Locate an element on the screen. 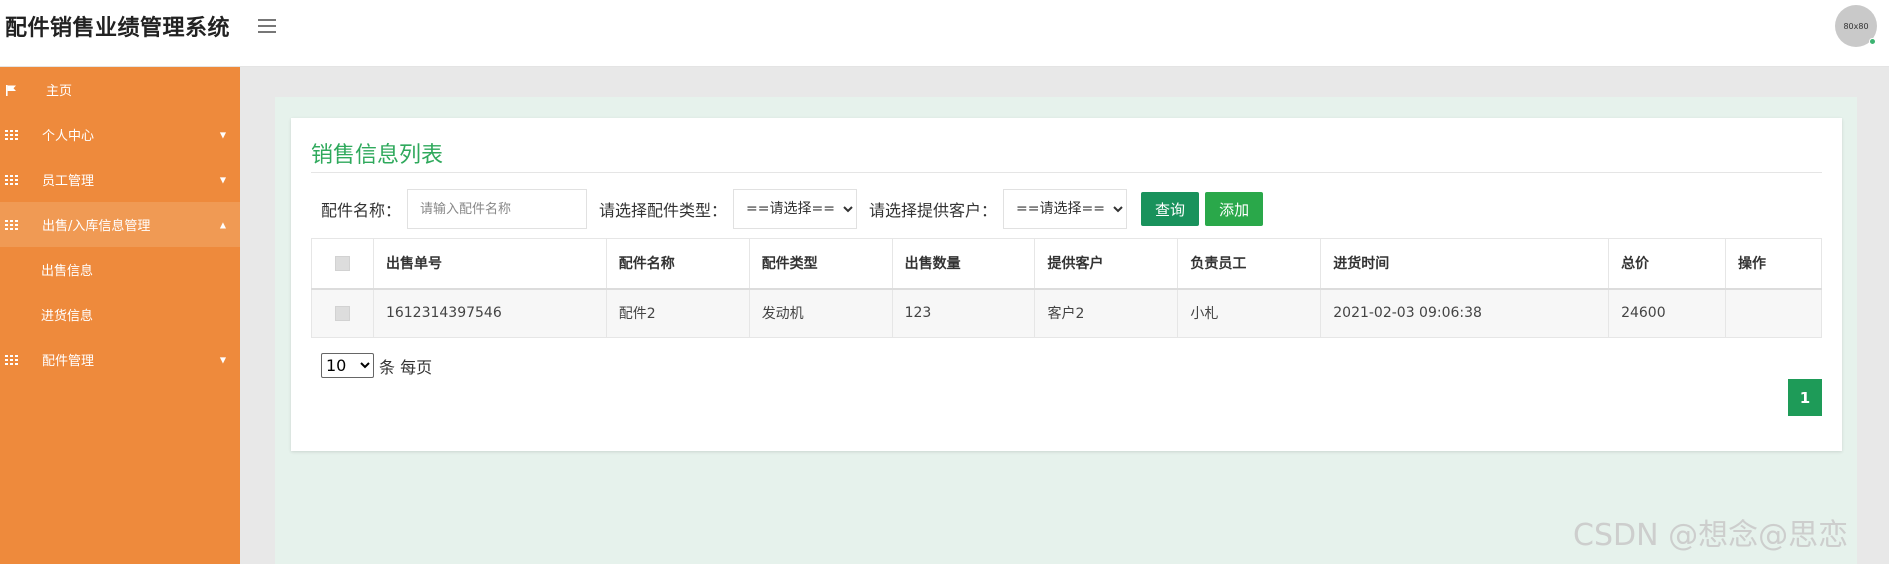 The width and height of the screenshot is (1889, 564). sidebar-item-employee-management: 员工管理 ▼ is located at coordinates (120, 179).